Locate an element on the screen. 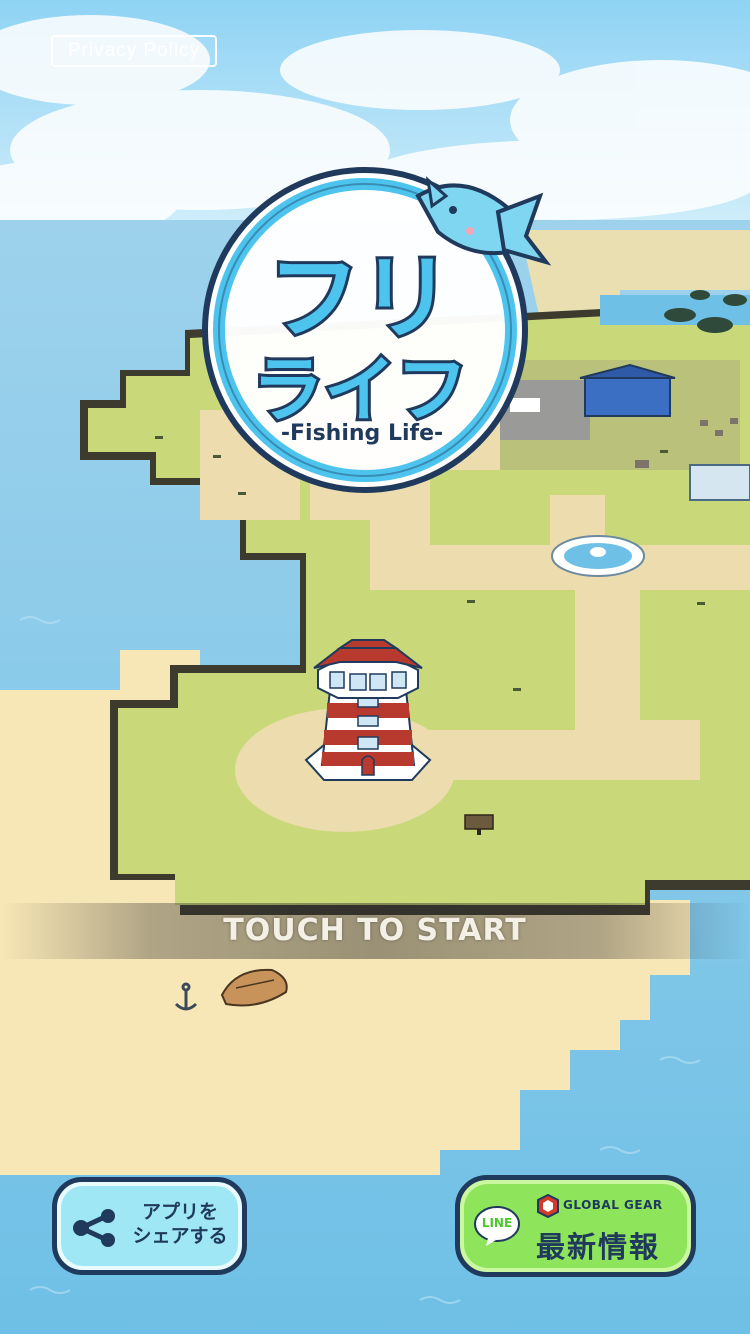 This screenshot has height=1334, width=750. share-button-label: アプリを シェアする is located at coordinates (180, 1224).